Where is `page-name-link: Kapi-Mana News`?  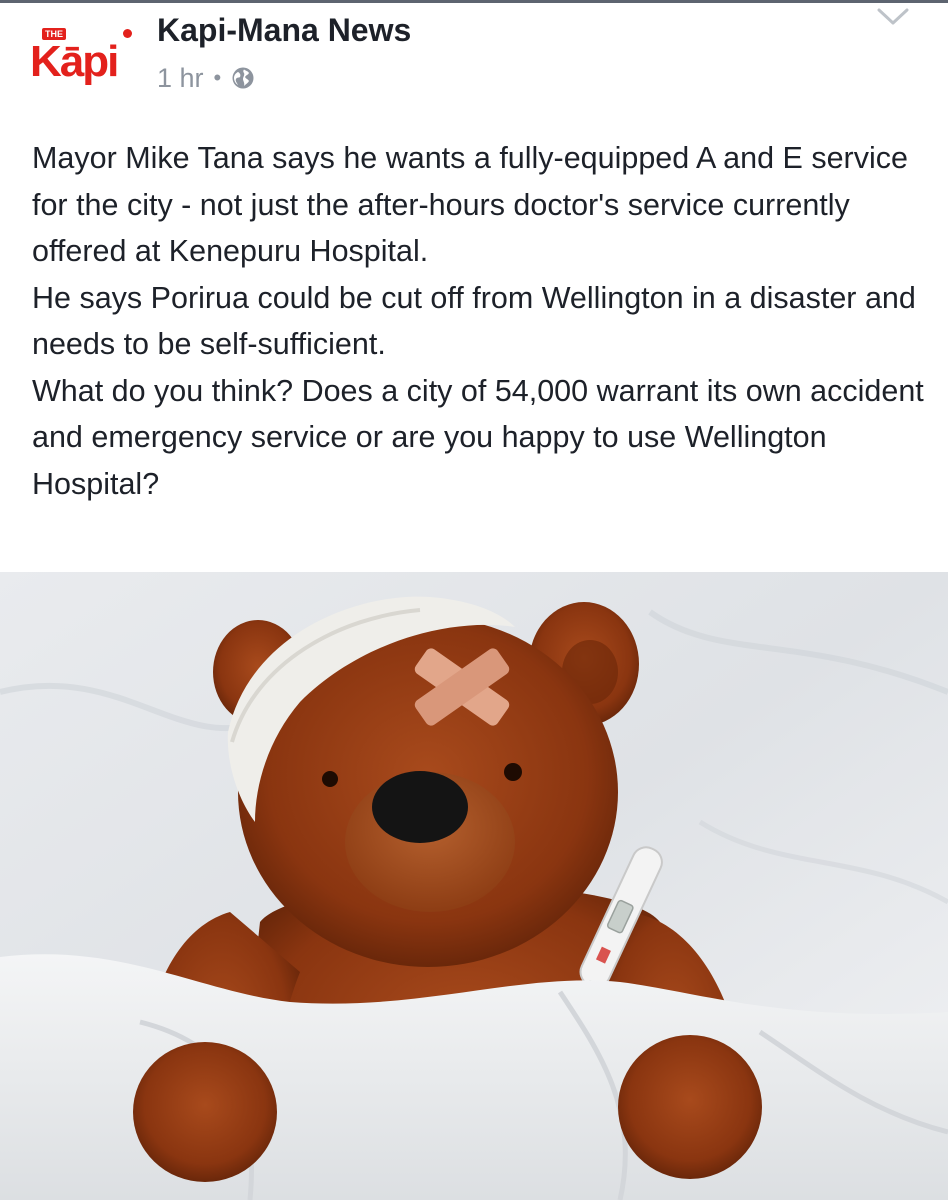 page-name-link: Kapi-Mana News is located at coordinates (284, 30).